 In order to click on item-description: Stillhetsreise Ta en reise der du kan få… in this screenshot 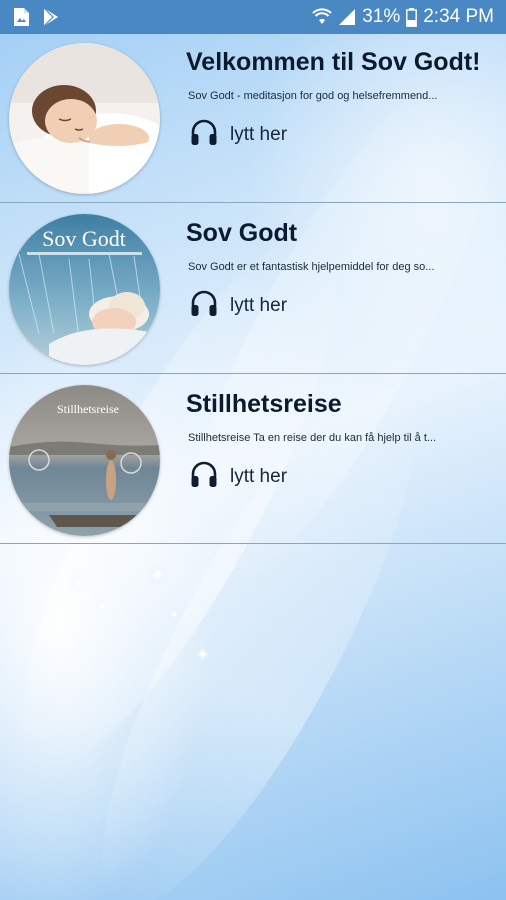, I will do `click(312, 438)`.